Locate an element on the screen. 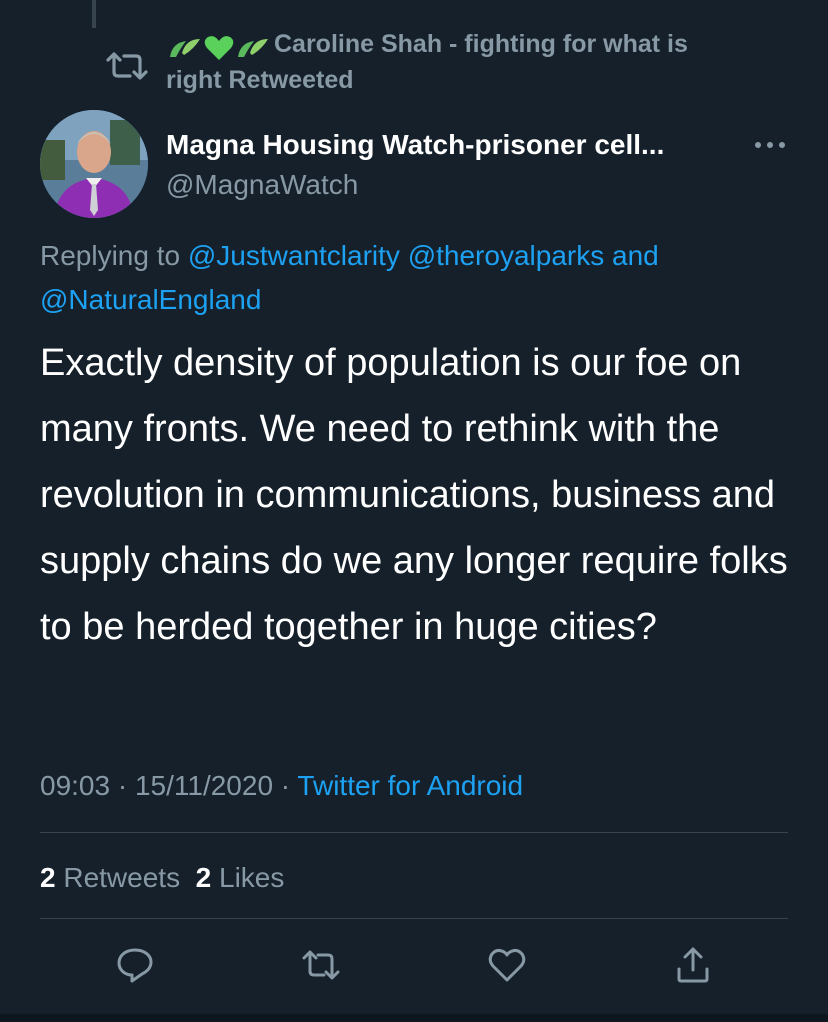 Image resolution: width=828 pixels, height=1022 pixels. mention-theroyalparks: @theroyalparks is located at coordinates (506, 255).